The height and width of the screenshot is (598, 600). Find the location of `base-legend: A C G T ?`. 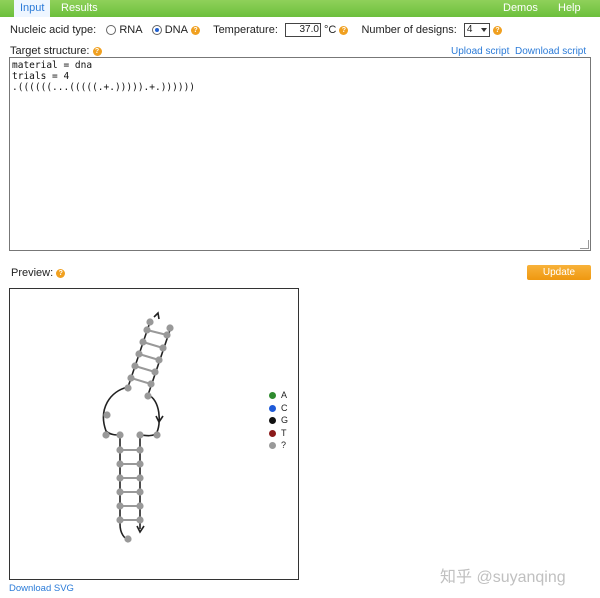

base-legend: A C G T ? is located at coordinates (278, 420).